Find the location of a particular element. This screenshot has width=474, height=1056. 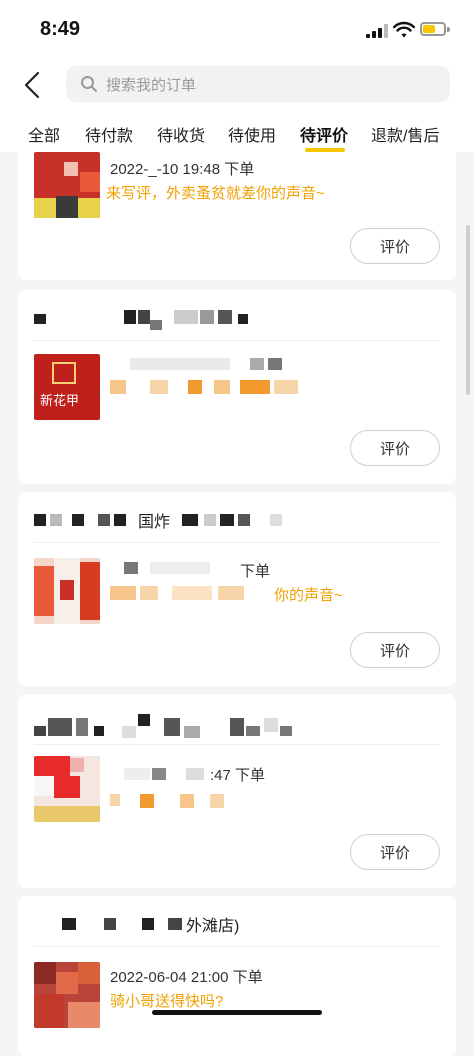

header: 8:49 全部 待付款 待收货 待使用 待评价 退款/售后 is located at coordinates (237, 76).